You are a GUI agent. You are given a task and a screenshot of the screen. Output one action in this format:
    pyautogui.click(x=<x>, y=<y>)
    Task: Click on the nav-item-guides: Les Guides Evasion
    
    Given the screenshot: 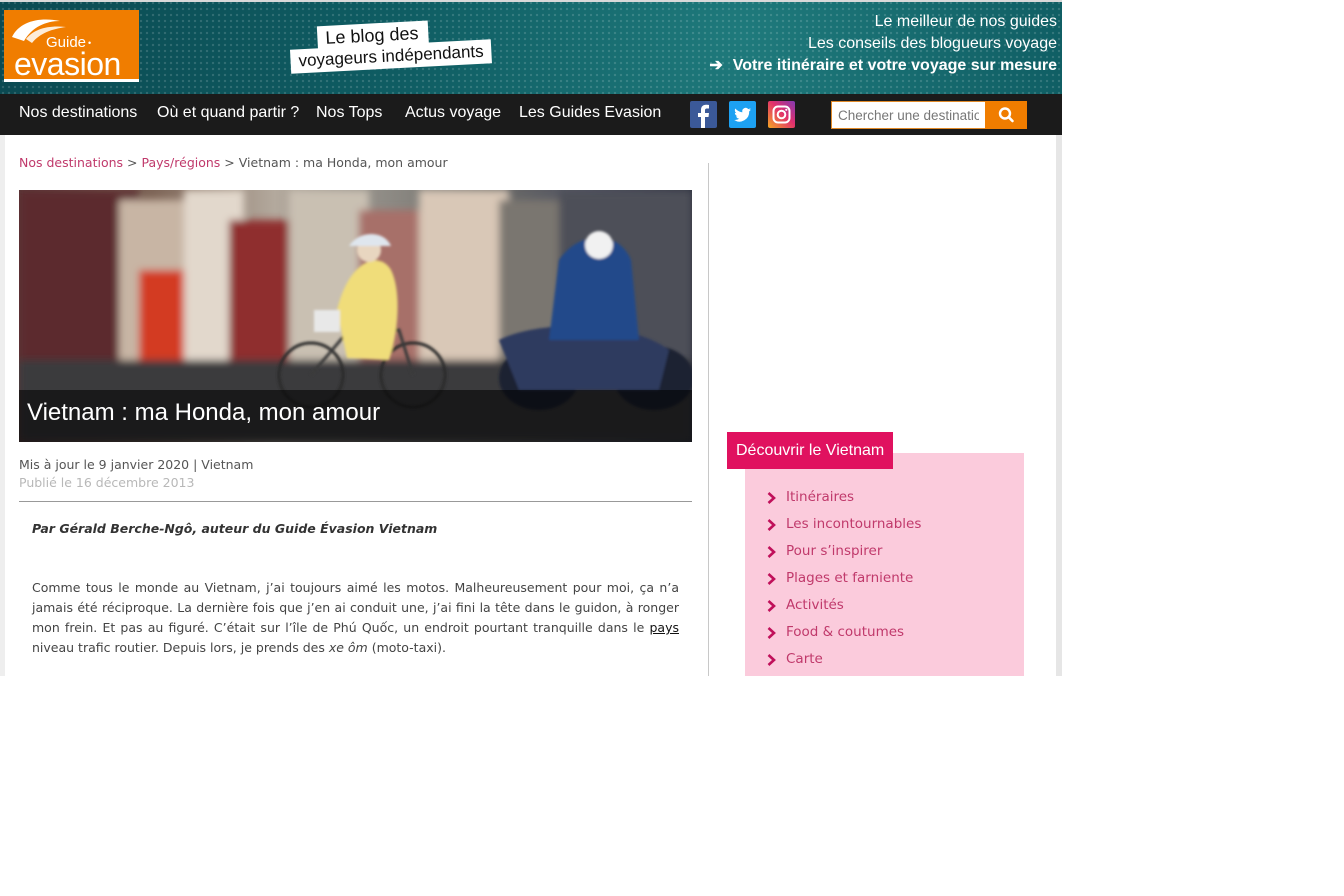 What is the action you would take?
    pyautogui.click(x=590, y=113)
    